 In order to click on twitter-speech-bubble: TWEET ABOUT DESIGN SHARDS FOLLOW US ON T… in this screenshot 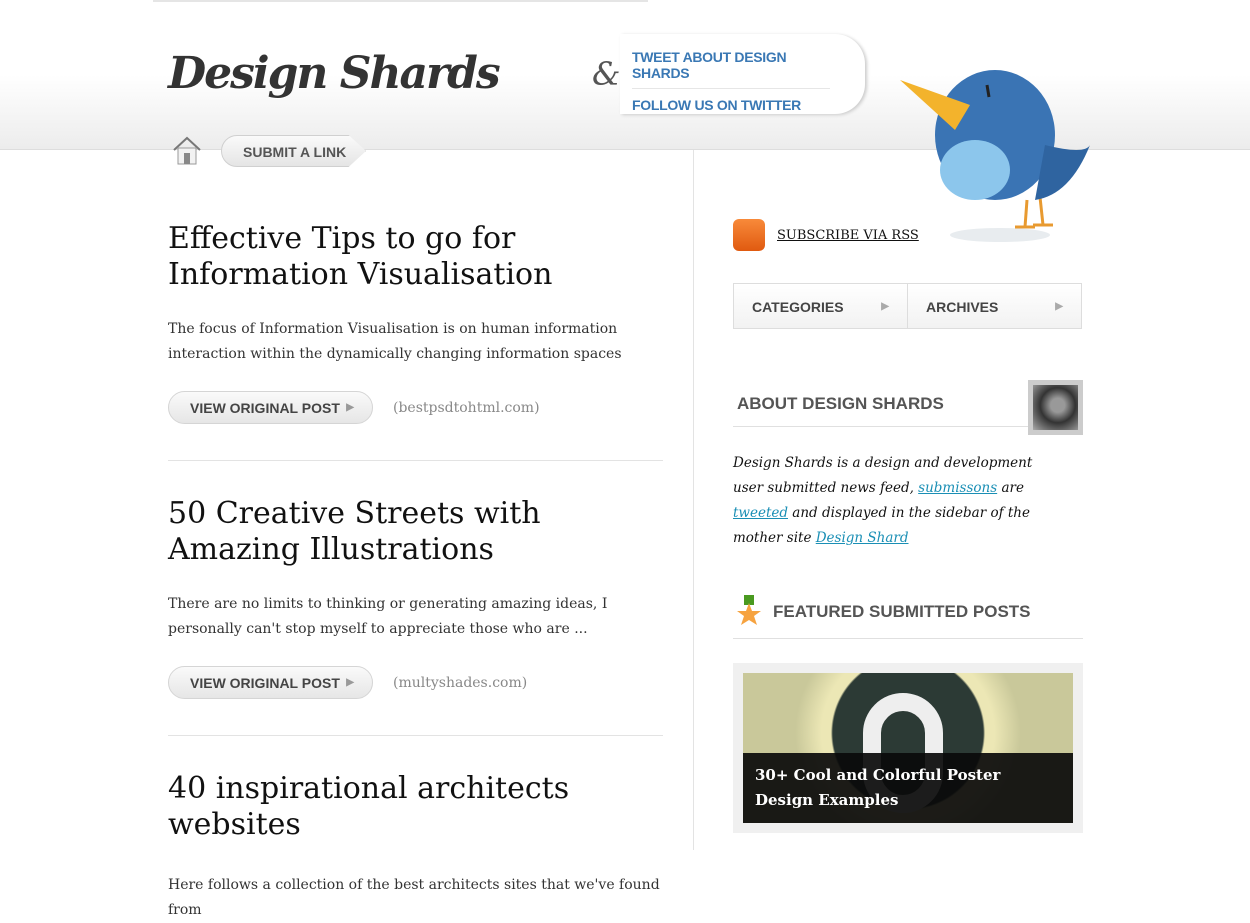, I will do `click(742, 74)`.